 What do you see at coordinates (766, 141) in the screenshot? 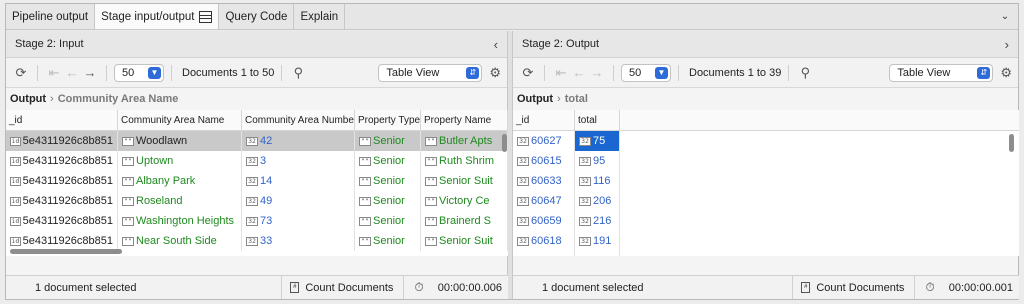
I see `table-row: 32 60627 32 75` at bounding box center [766, 141].